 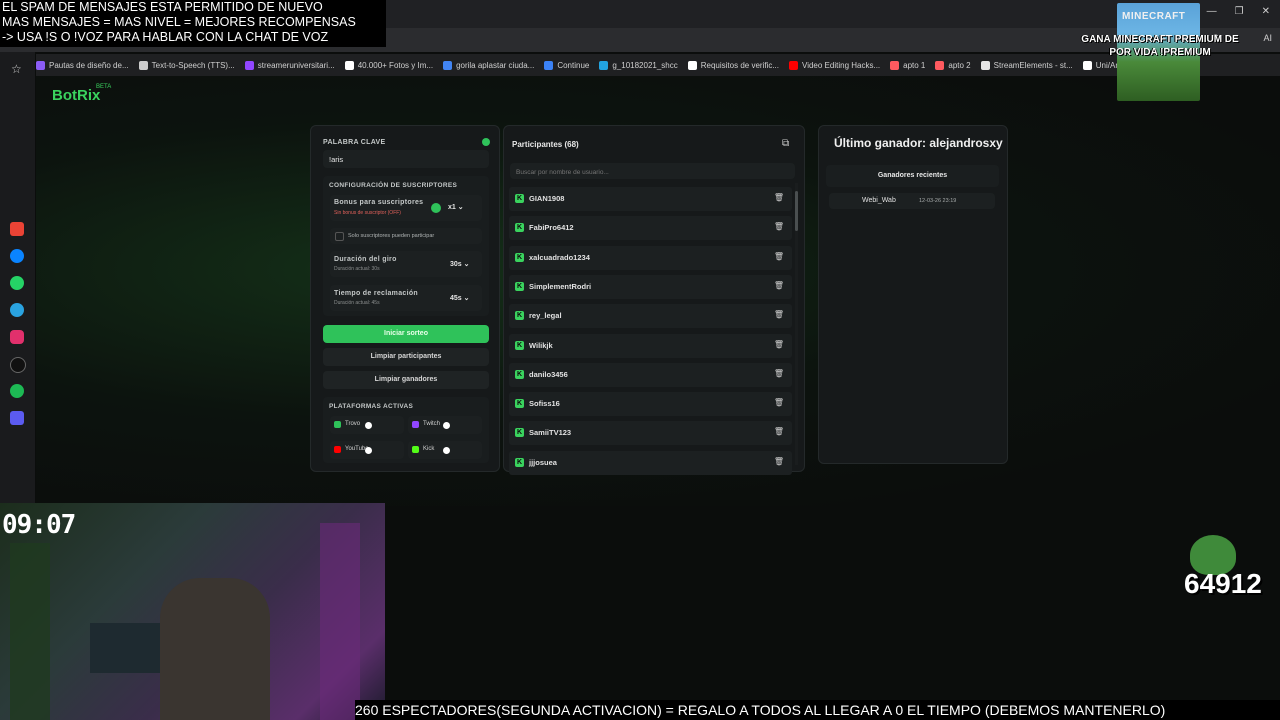 What do you see at coordinates (353, 424) in the screenshot?
I see `platform-label: Trovo` at bounding box center [353, 424].